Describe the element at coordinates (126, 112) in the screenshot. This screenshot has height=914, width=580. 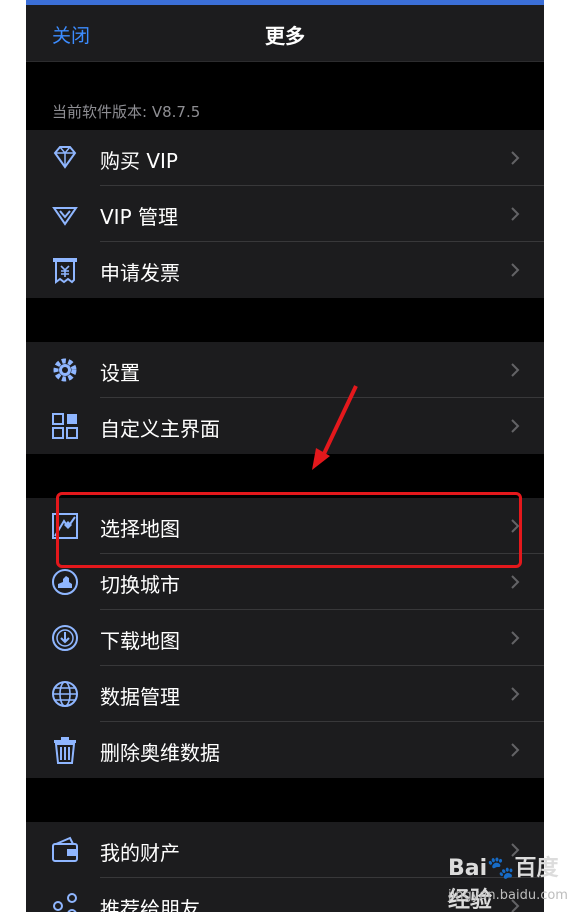
I see `version-text: 当前软件版本: V8.7.5` at that location.